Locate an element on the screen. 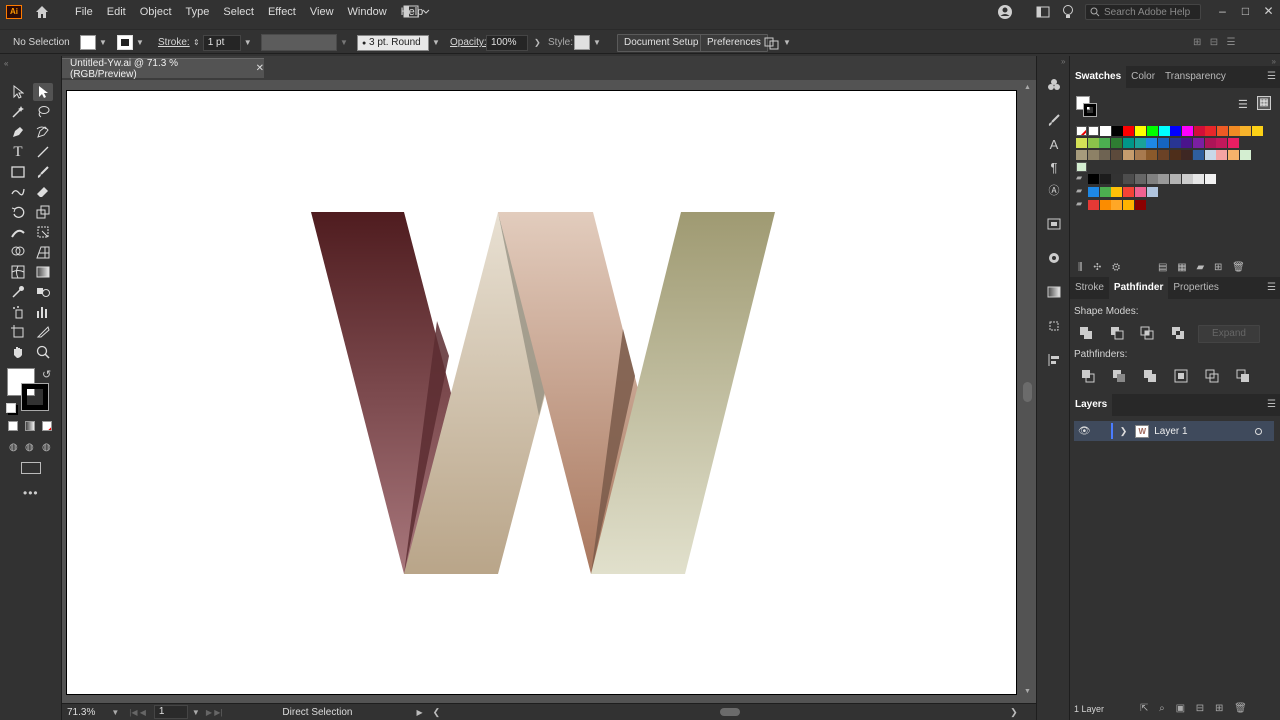 This screenshot has width=1280, height=720. new-sublayer-icon: ⊟ is located at coordinates (1200, 708).